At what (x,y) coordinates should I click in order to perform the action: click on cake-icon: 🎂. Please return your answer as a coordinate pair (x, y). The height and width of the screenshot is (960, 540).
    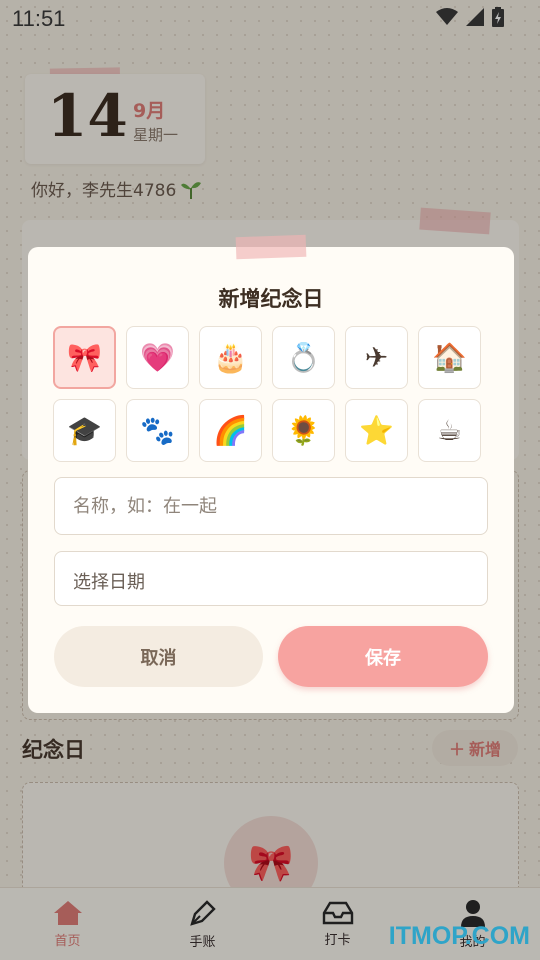
    Looking at the image, I should click on (230, 357).